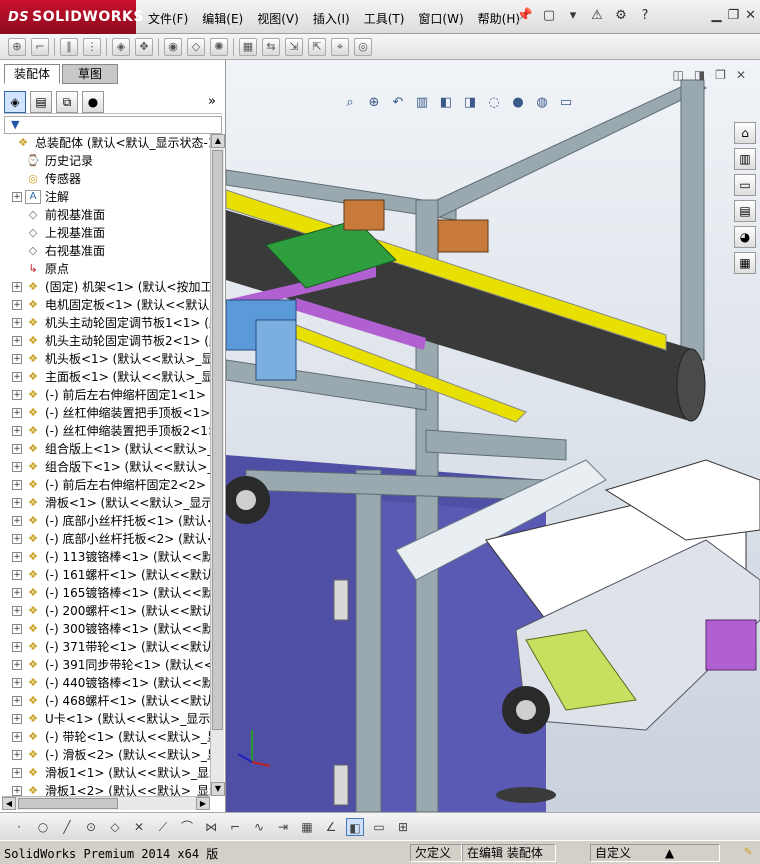 The width and height of the screenshot is (760, 864). What do you see at coordinates (340, 46) in the screenshot?
I see `instant3d-icon: ⌖` at bounding box center [340, 46].